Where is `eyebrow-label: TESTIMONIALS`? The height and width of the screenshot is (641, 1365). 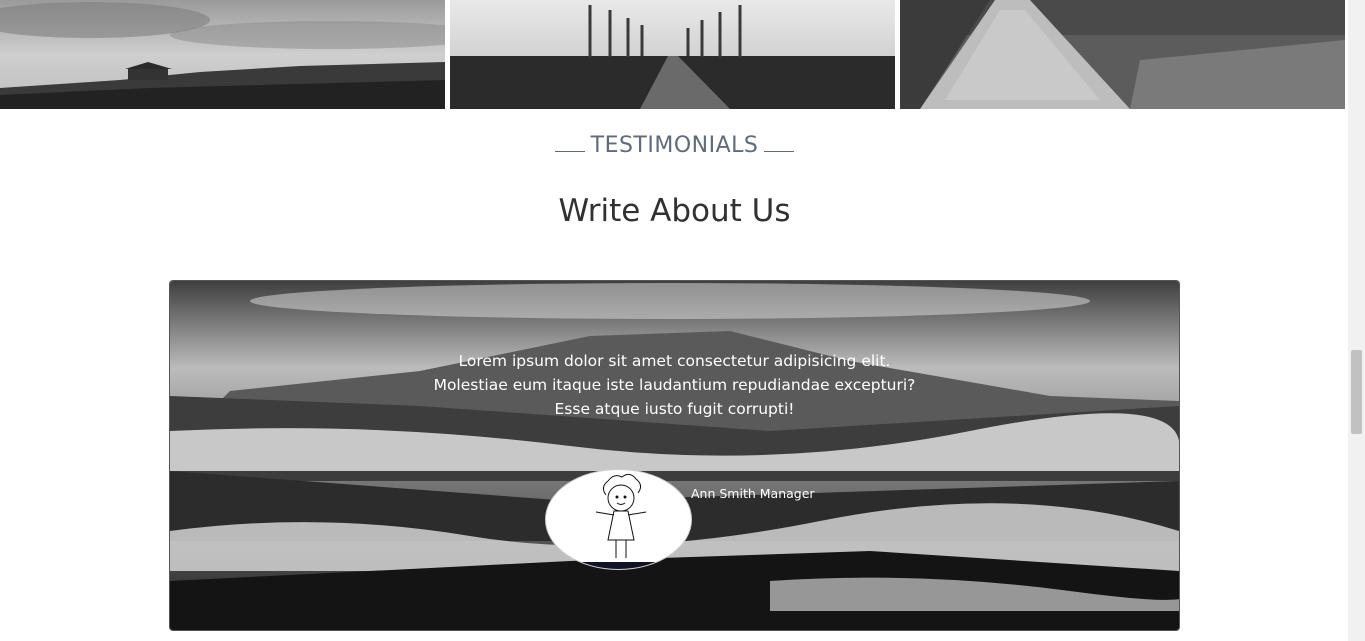
eyebrow-label: TESTIMONIALS is located at coordinates (674, 145).